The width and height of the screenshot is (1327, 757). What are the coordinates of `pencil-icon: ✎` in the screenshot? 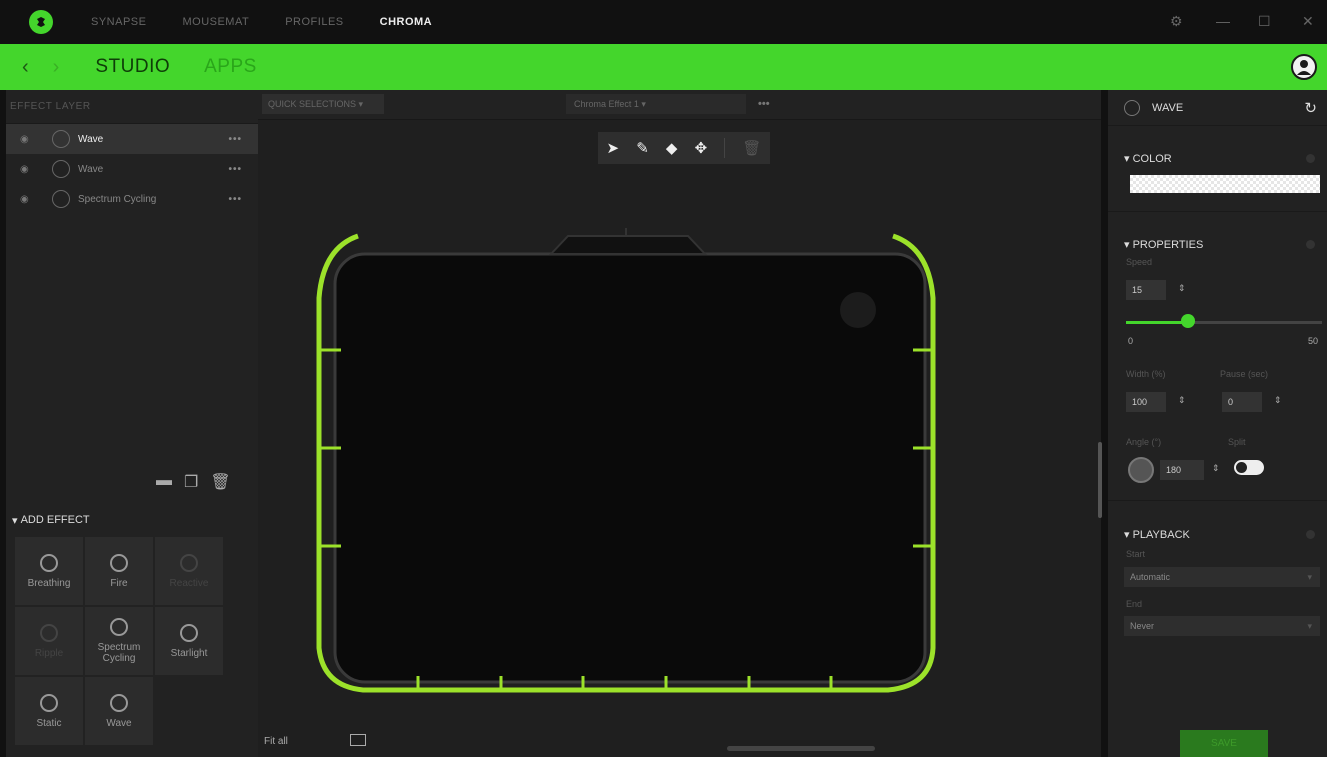 It's located at (642, 148).